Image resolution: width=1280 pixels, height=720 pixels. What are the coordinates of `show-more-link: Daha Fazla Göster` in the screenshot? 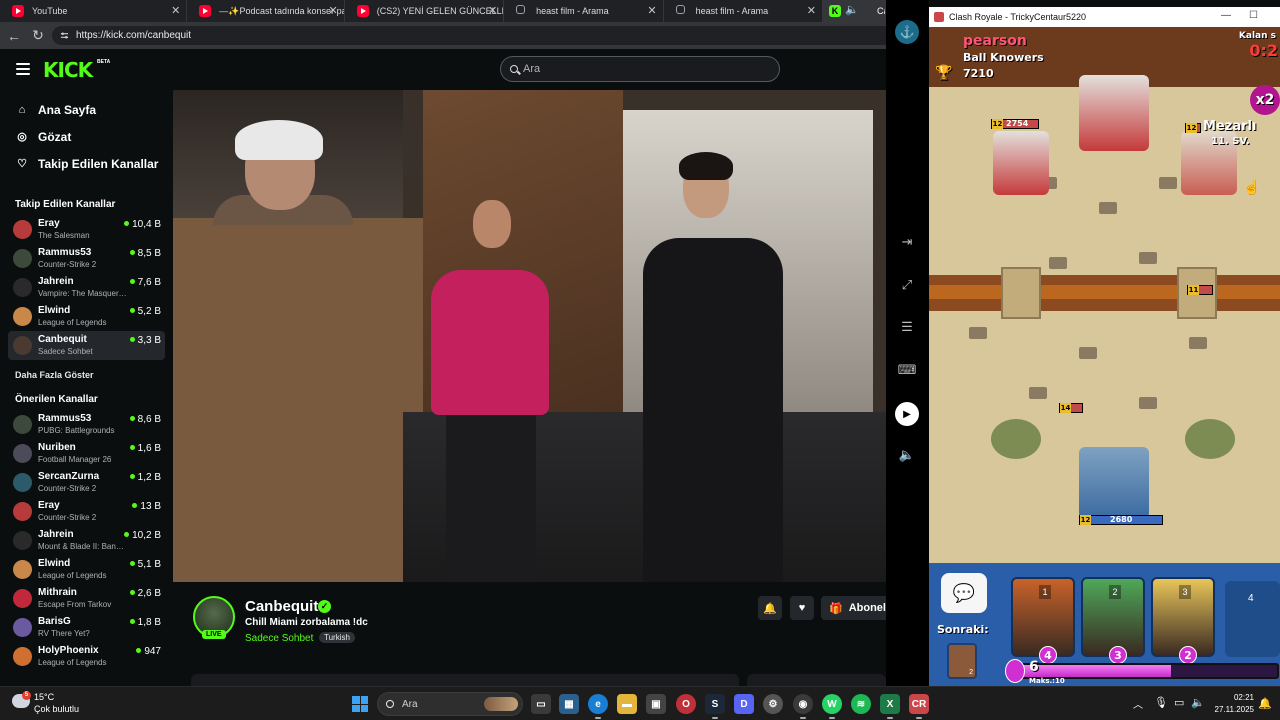 It's located at (86, 375).